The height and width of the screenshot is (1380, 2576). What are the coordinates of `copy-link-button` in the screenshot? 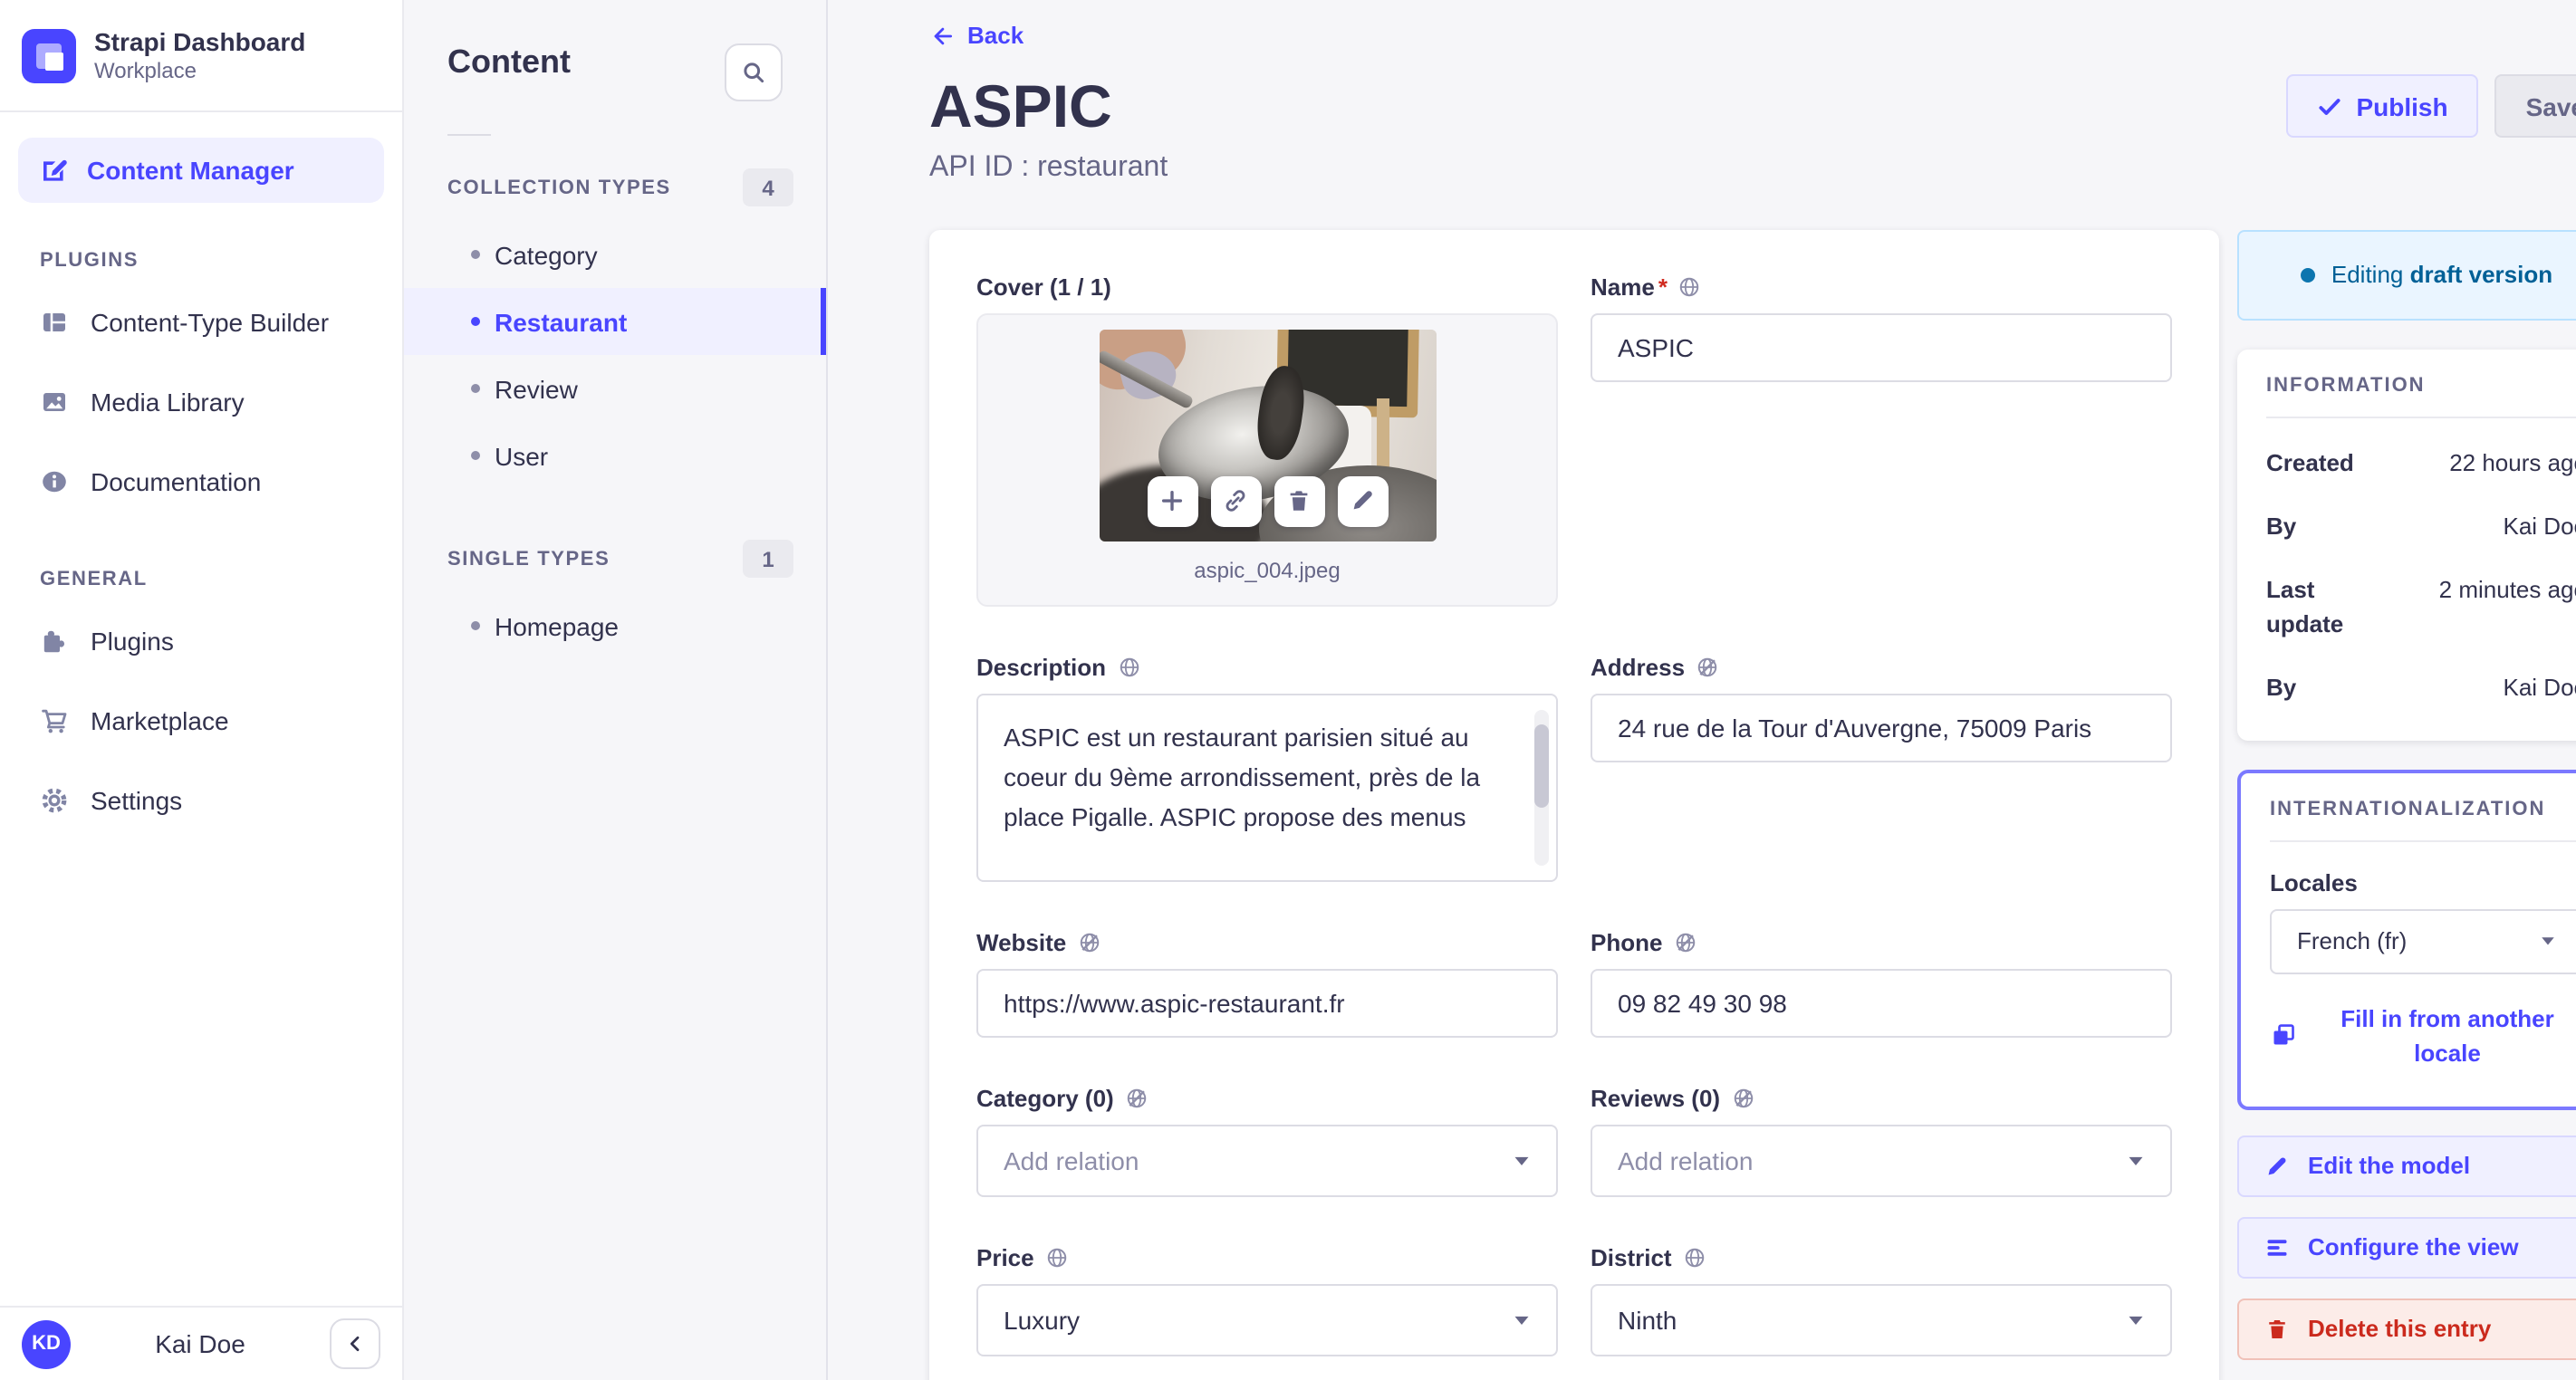 It's located at (1235, 500).